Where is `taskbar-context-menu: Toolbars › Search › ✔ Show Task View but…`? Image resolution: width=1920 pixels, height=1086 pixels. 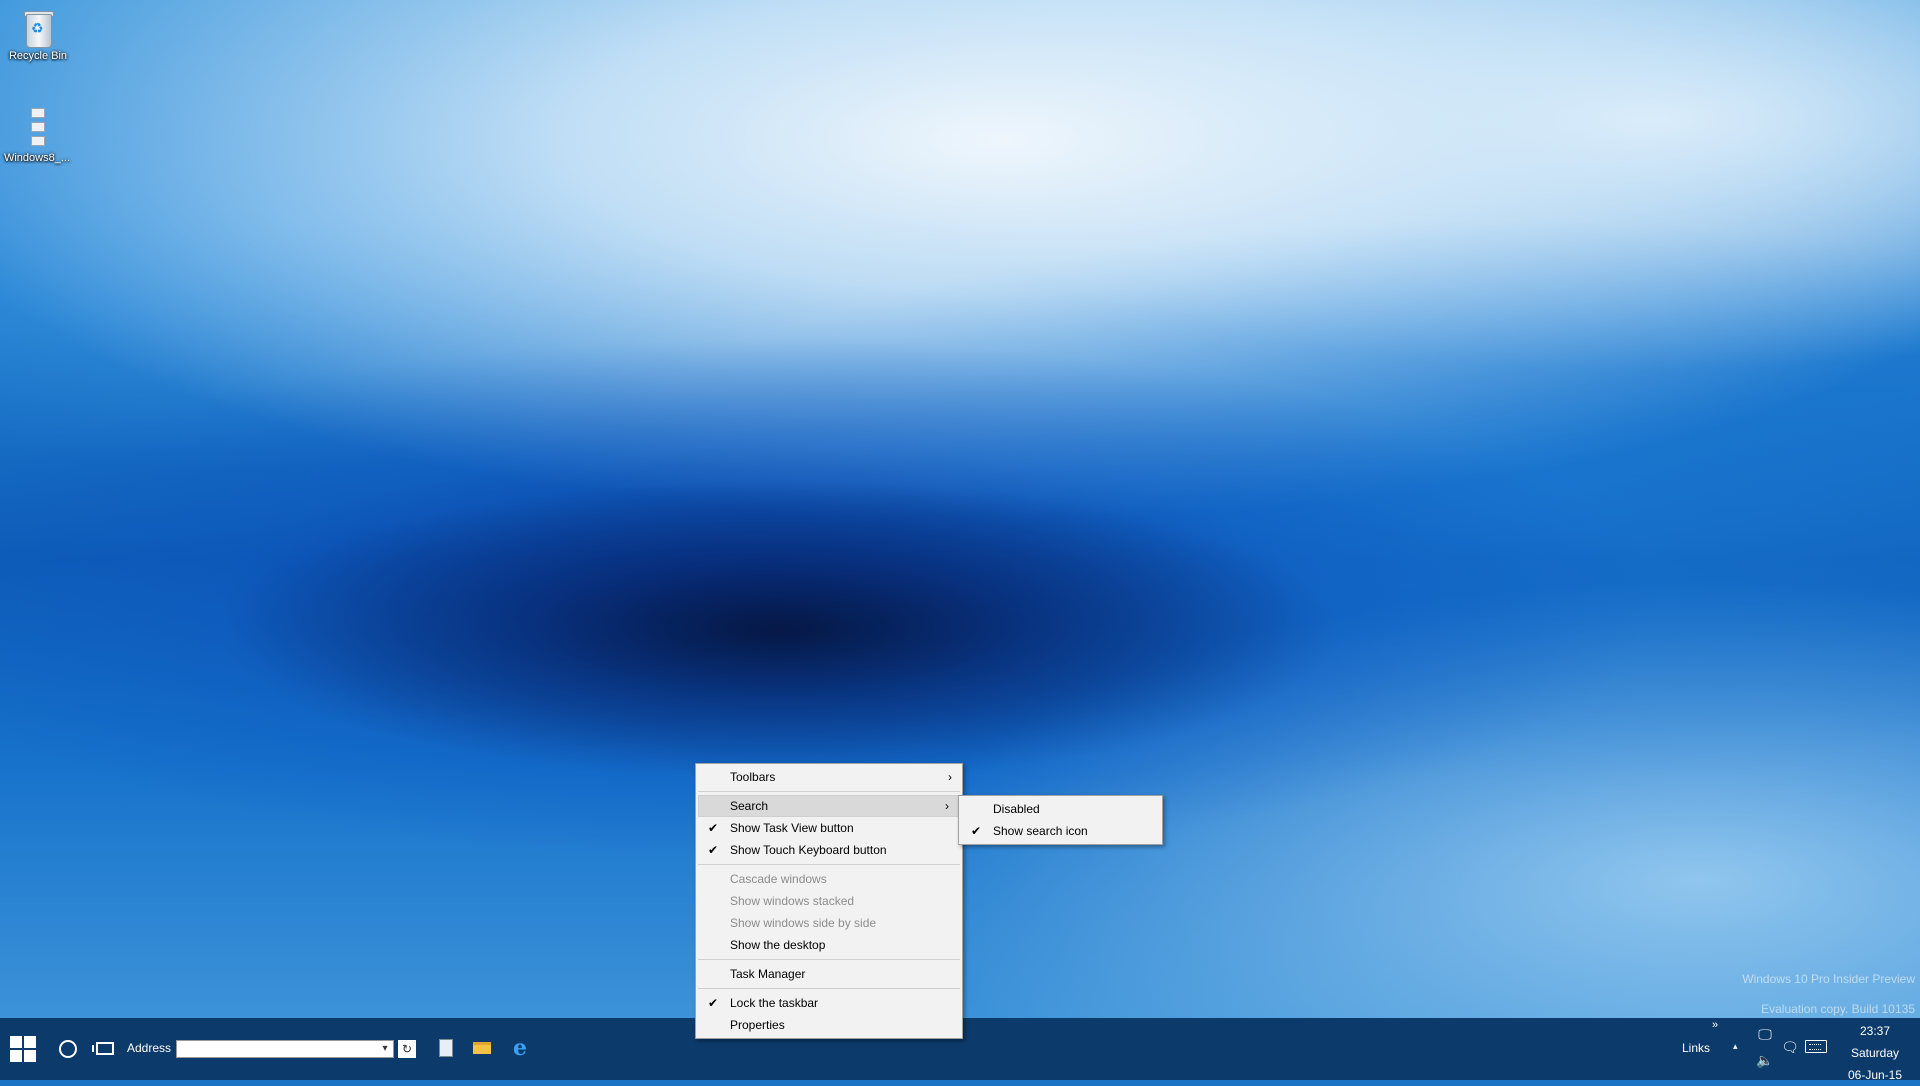
taskbar-context-menu: Toolbars › Search › ✔ Show Task View but… is located at coordinates (829, 901).